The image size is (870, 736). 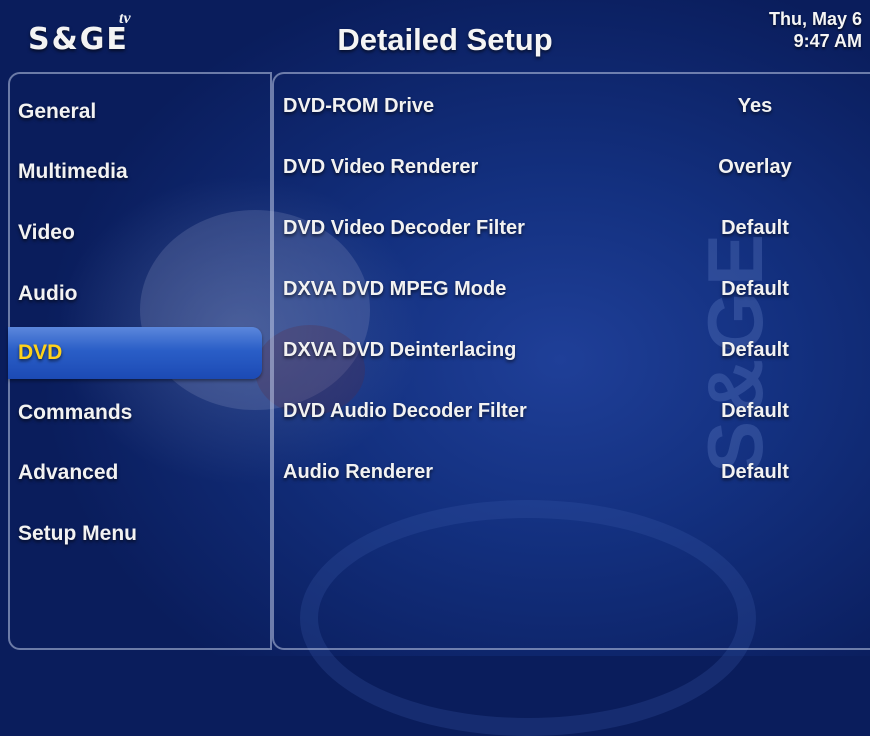 What do you see at coordinates (827, 41) in the screenshot?
I see `clock-time: 9:47 AM` at bounding box center [827, 41].